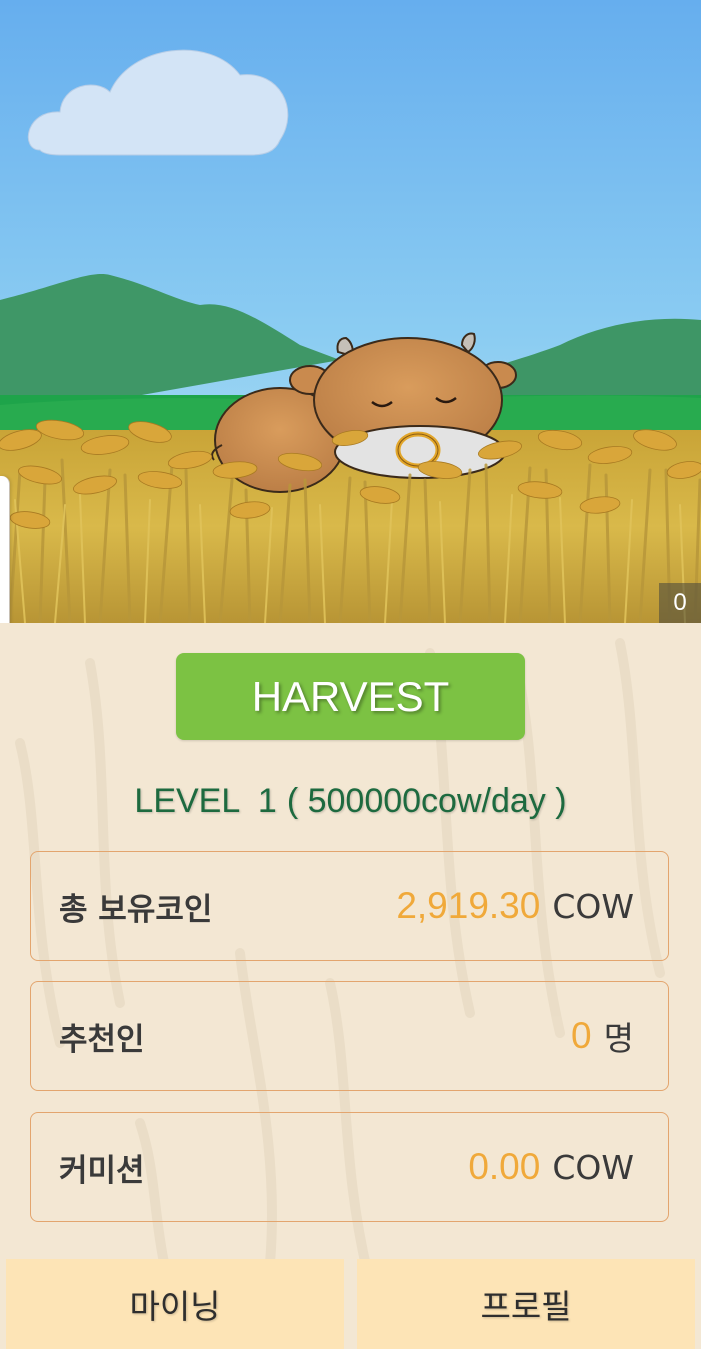 This screenshot has height=1349, width=701. I want to click on level-info: LEVEL 1 ( 500000cow/day ), so click(350, 801).